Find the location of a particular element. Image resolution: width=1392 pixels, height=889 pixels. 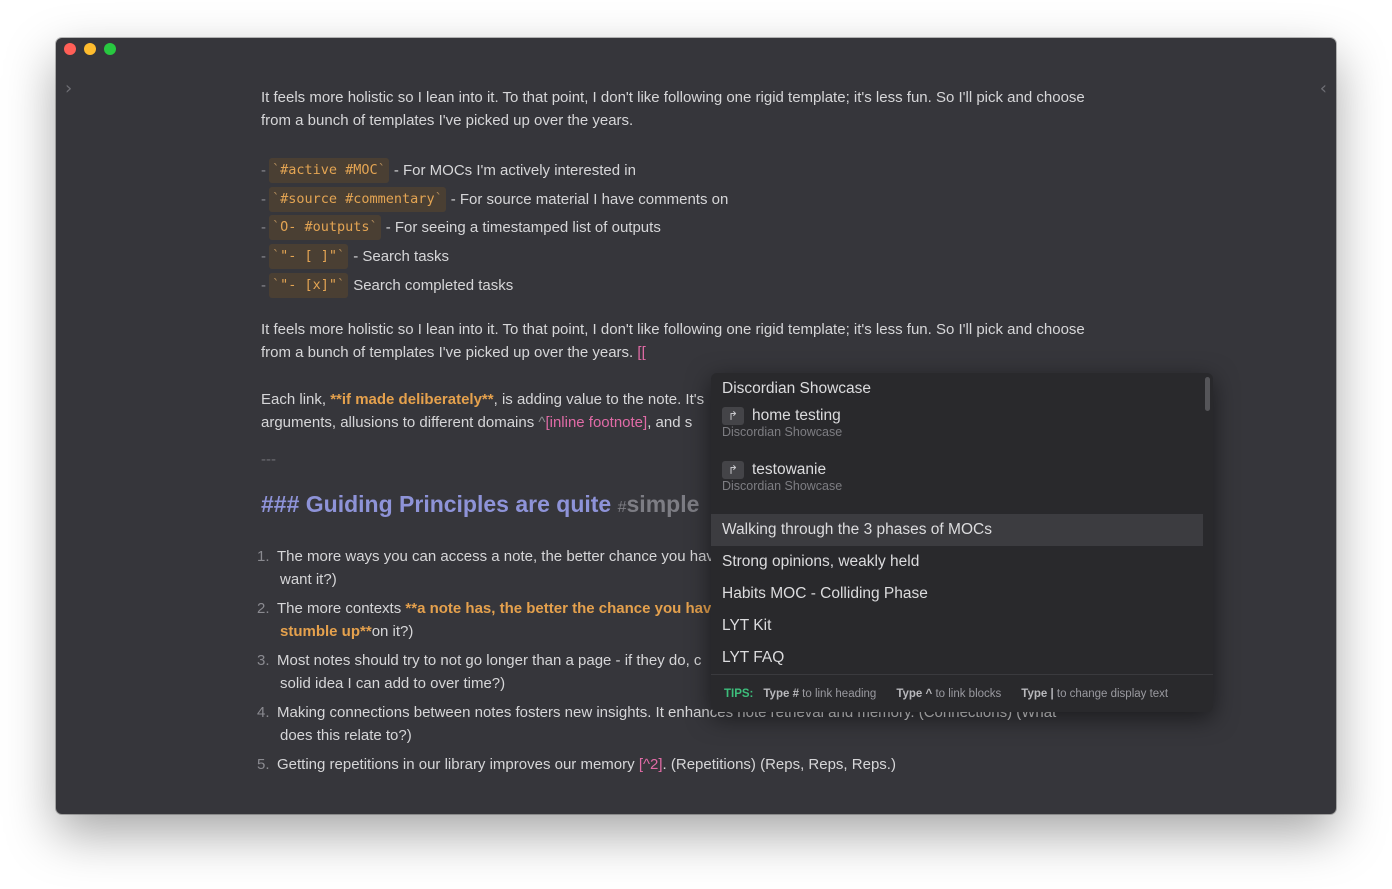

close-window-button is located at coordinates (70, 49).